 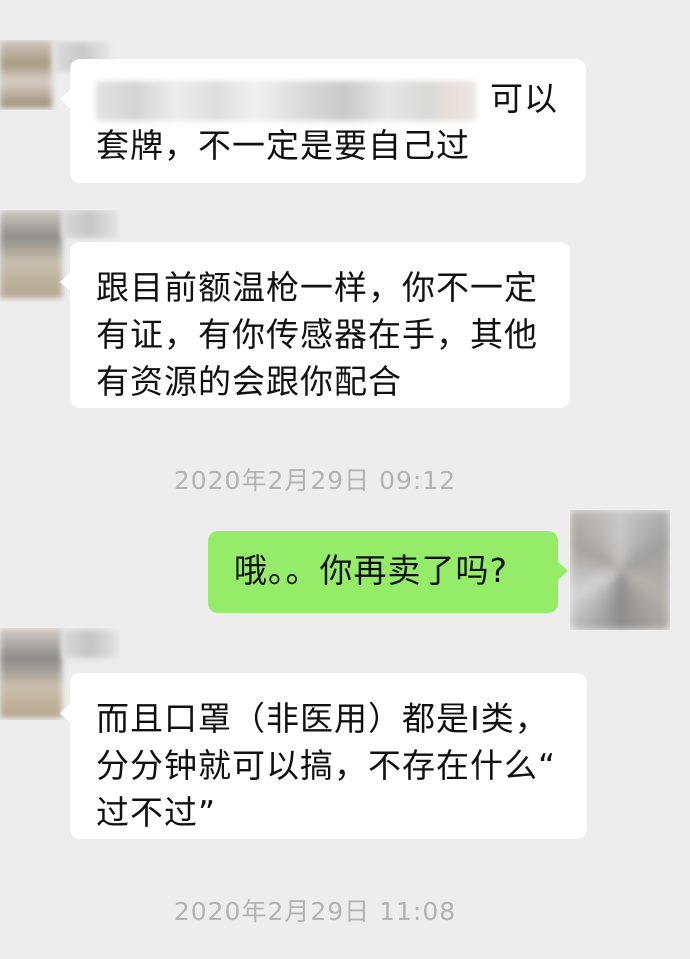 I want to click on message-line: 可以, so click(x=329, y=98).